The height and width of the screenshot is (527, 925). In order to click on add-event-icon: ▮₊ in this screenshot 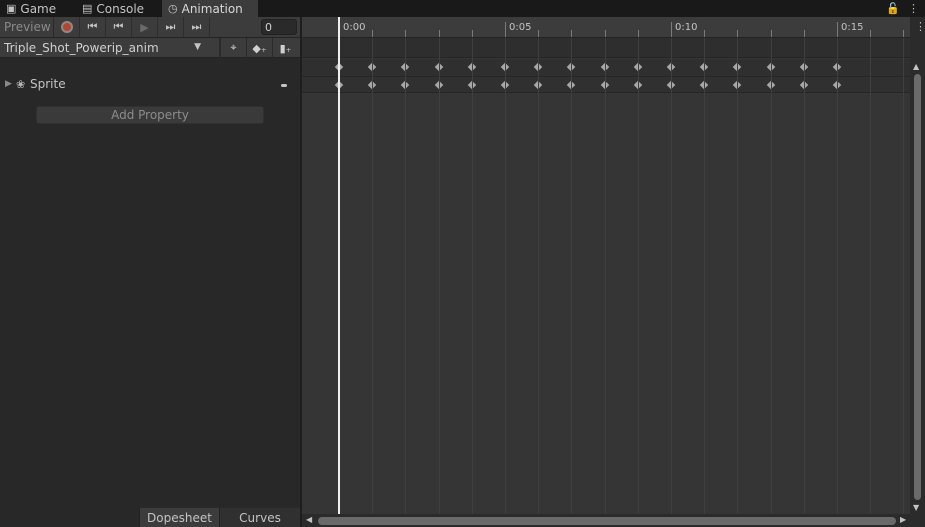, I will do `click(285, 48)`.